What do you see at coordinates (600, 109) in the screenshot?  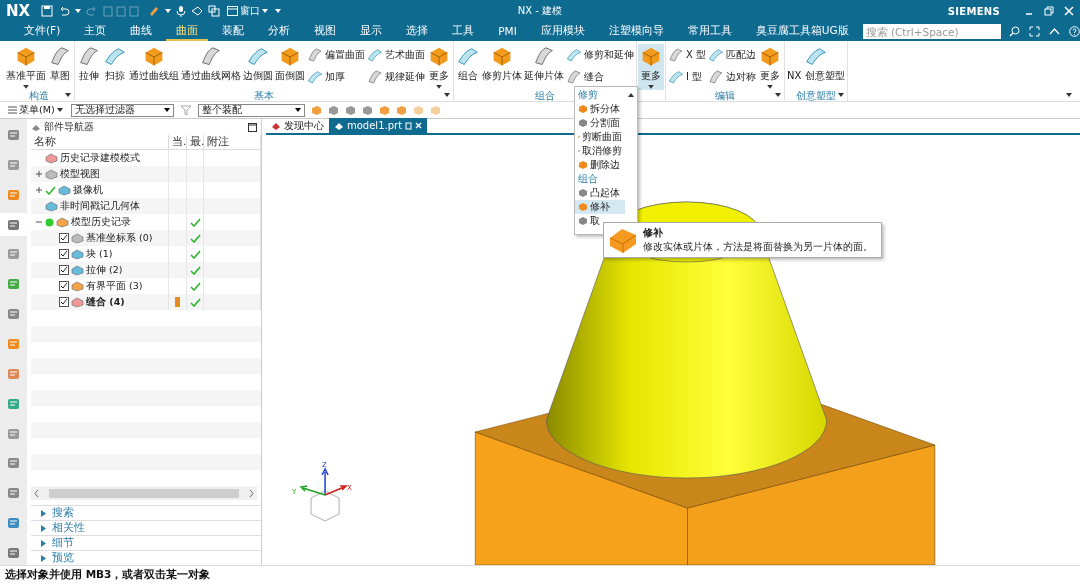 I see `menu-item: 拆分体` at bounding box center [600, 109].